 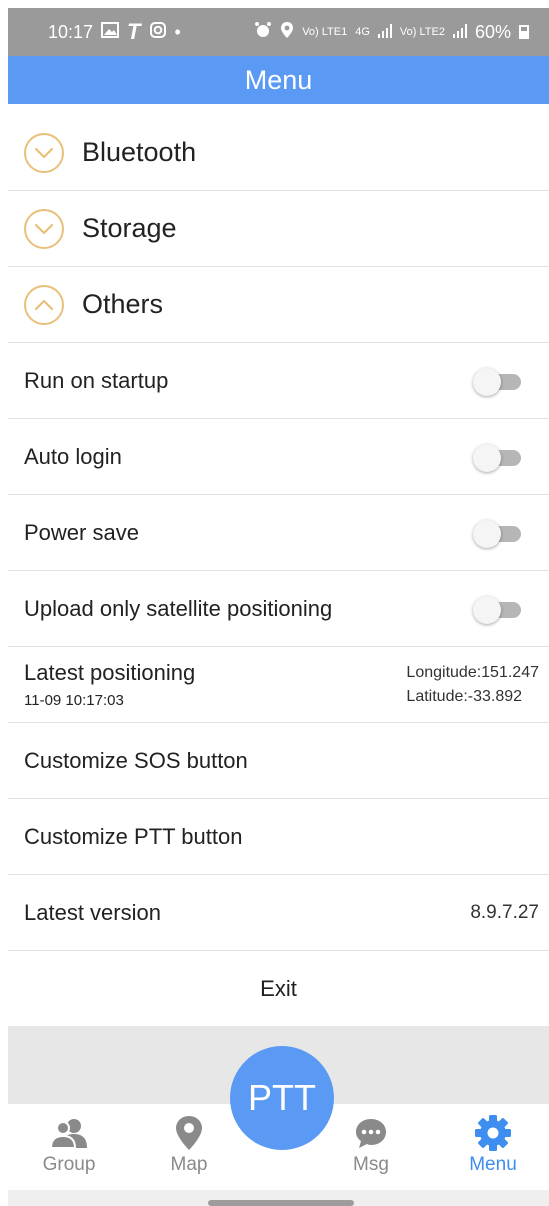 I want to click on chat-icon, so click(x=371, y=1133).